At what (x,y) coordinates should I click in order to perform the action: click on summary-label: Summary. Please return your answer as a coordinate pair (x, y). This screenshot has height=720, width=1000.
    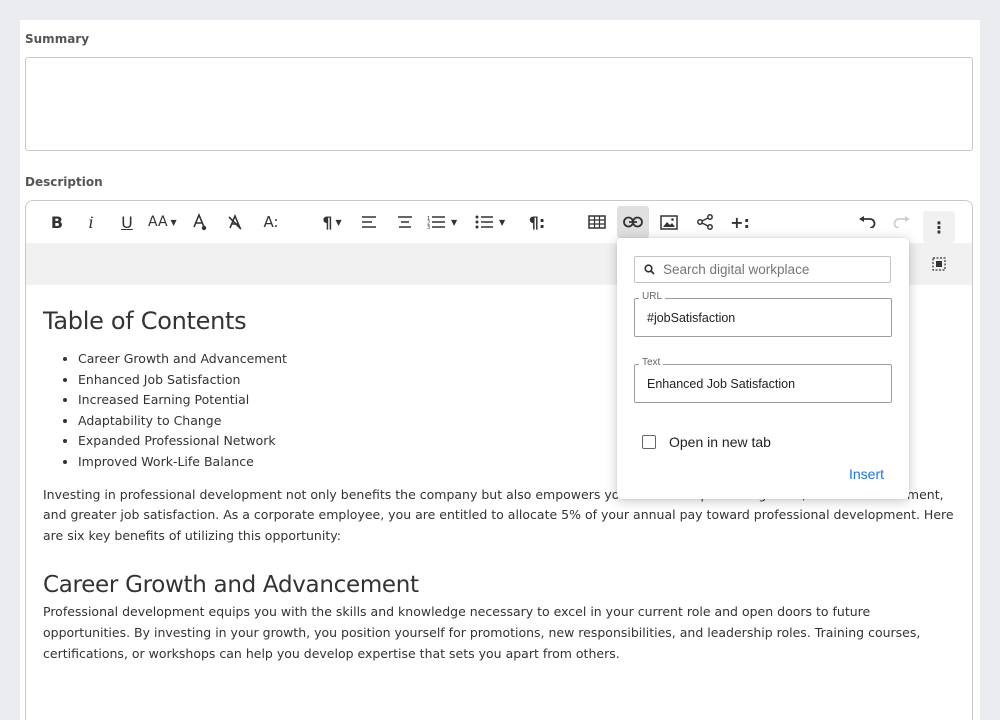
    Looking at the image, I should click on (57, 39).